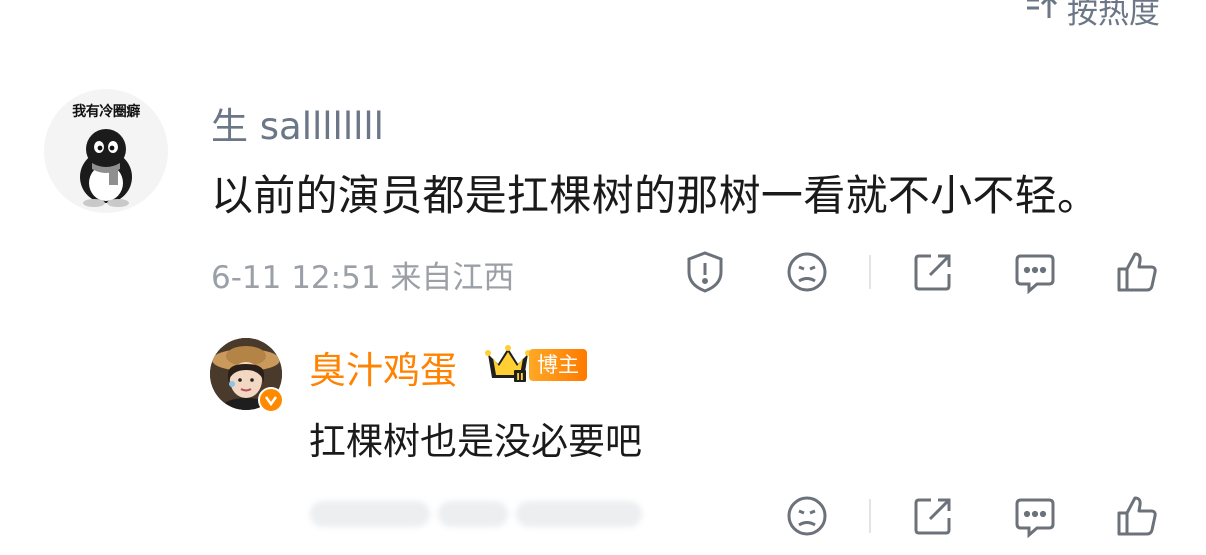  What do you see at coordinates (297, 123) in the screenshot?
I see `comment-username: 生 sallllllll` at bounding box center [297, 123].